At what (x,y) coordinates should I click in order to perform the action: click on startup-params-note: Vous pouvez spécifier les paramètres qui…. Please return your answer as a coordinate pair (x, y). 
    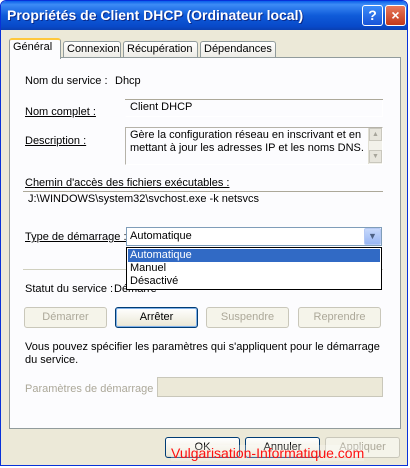
    Looking at the image, I should click on (202, 353).